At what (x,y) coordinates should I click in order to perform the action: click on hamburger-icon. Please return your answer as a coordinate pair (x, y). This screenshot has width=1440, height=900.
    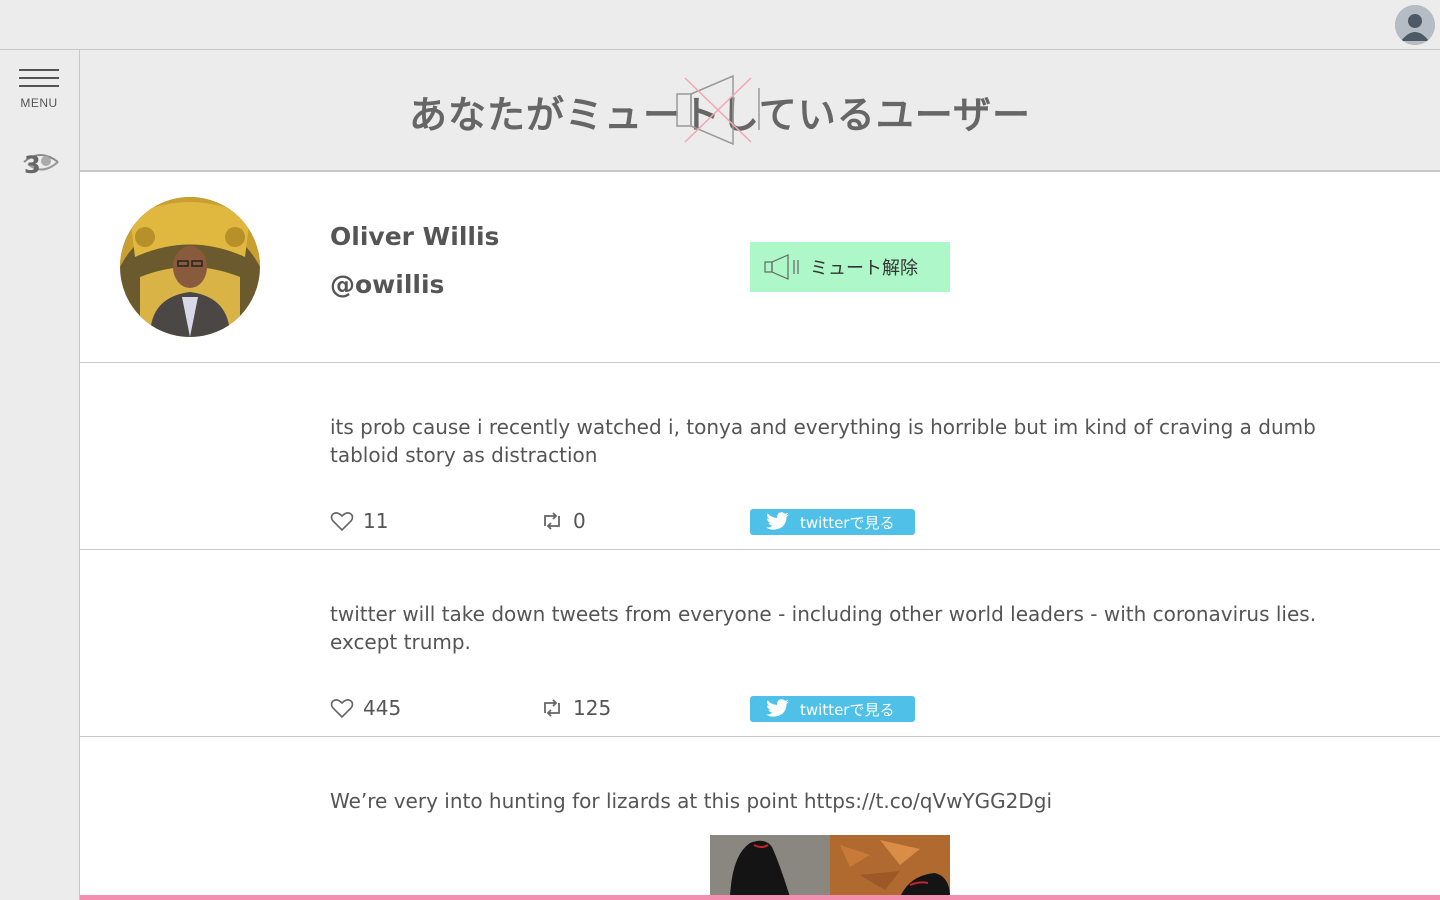
    Looking at the image, I should click on (39, 70).